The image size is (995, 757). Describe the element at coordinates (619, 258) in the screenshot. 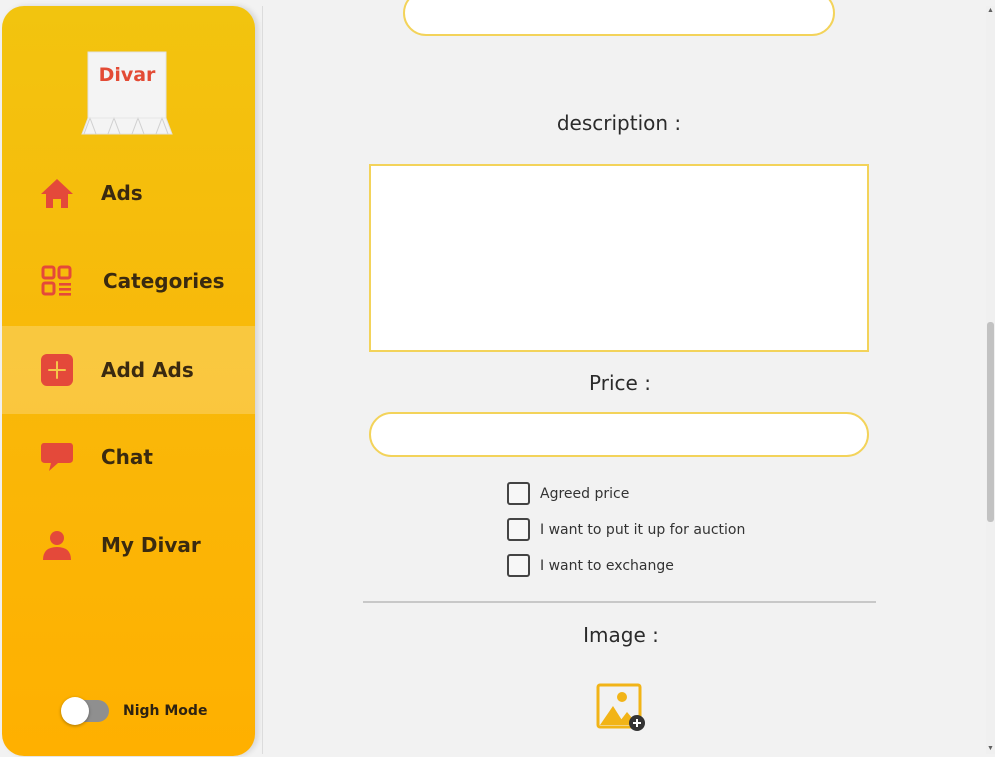

I see `description-textarea` at that location.